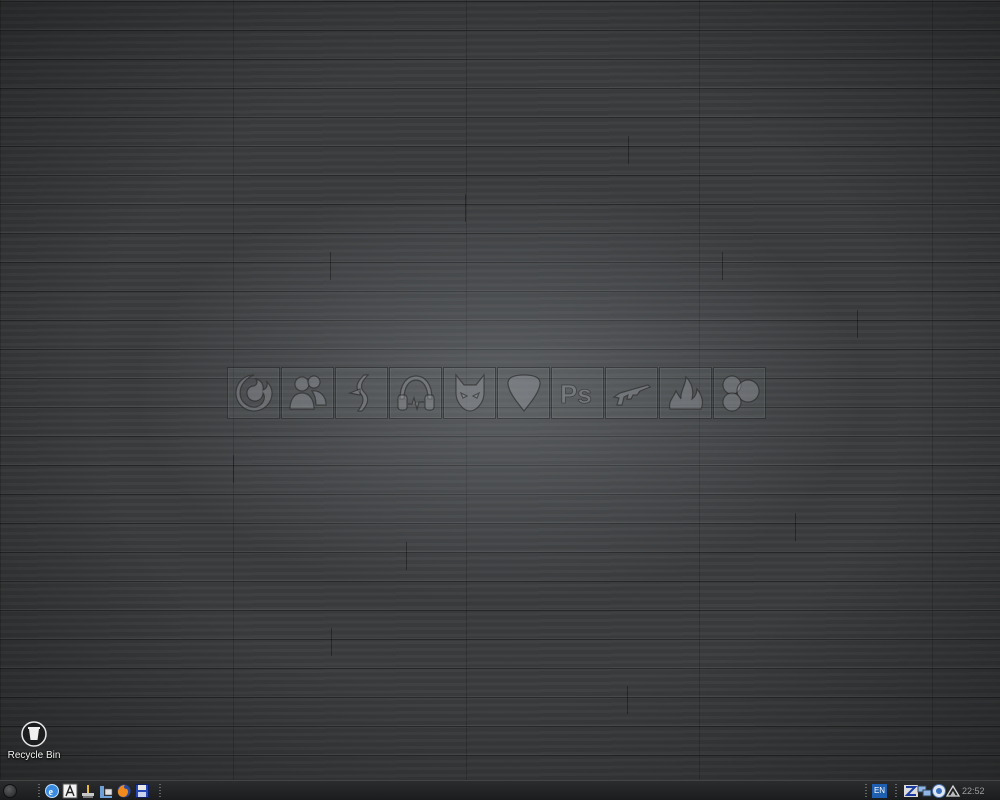 This screenshot has height=800, width=1000. What do you see at coordinates (879, 791) in the screenshot?
I see `language-indicator: EN` at bounding box center [879, 791].